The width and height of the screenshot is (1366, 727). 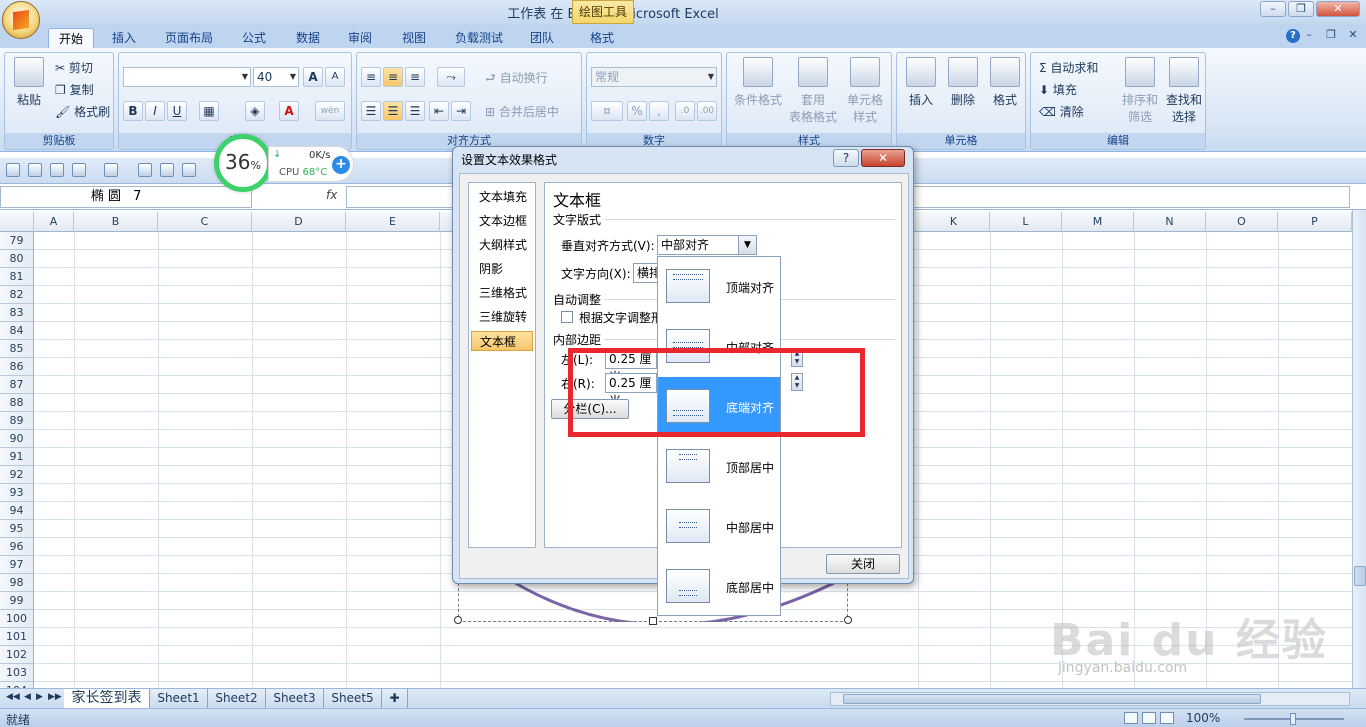 What do you see at coordinates (17, 331) in the screenshot?
I see `row-header: 84` at bounding box center [17, 331].